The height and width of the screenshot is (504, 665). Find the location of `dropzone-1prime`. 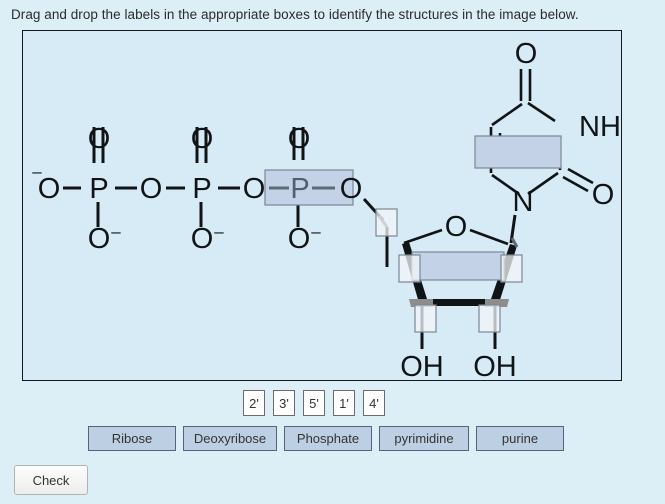

dropzone-1prime is located at coordinates (511, 268).